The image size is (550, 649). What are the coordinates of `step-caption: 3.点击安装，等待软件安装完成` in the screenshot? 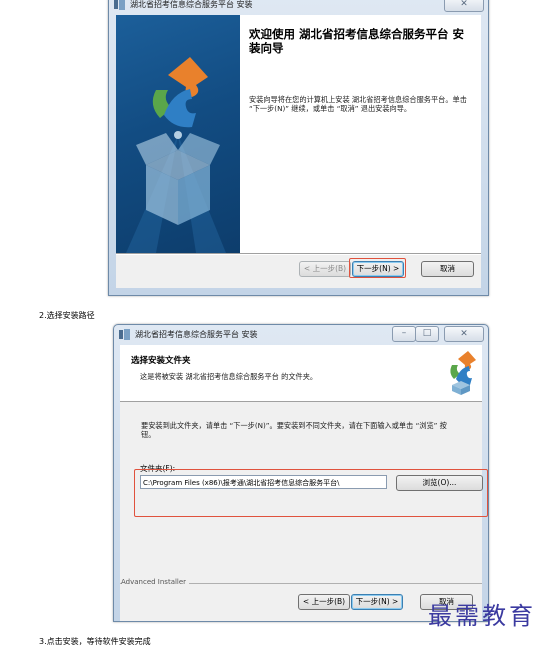 It's located at (95, 641).